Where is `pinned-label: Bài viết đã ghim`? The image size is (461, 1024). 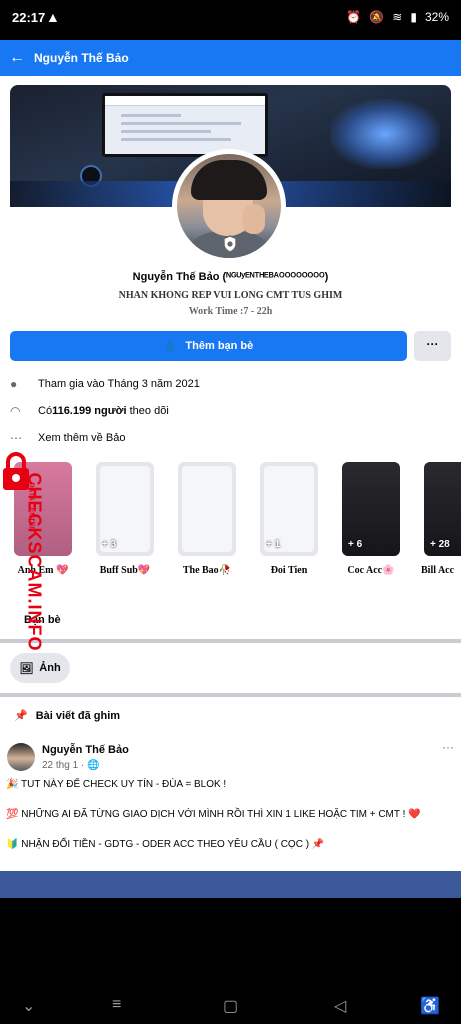 pinned-label: Bài viết đã ghim is located at coordinates (78, 715).